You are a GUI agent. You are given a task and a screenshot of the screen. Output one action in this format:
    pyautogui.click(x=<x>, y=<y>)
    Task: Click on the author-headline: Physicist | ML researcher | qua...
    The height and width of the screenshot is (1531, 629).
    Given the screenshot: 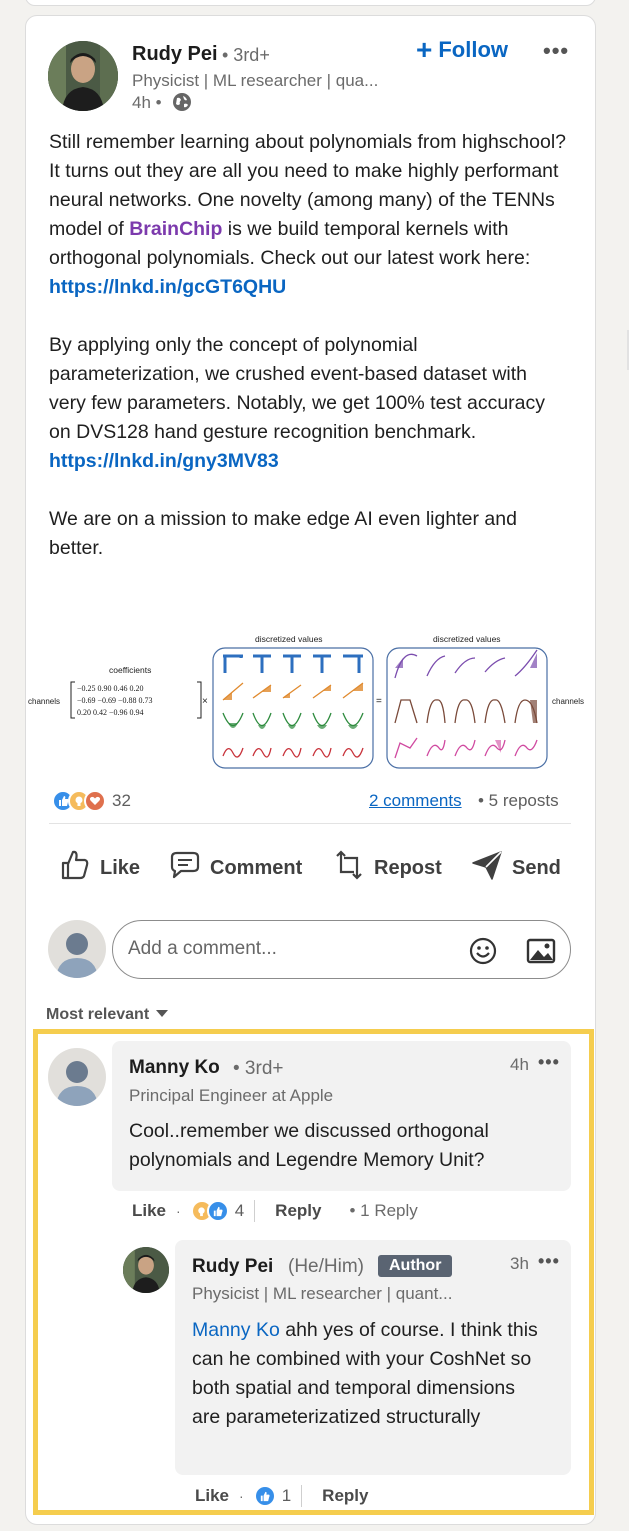 What is the action you would take?
    pyautogui.click(x=255, y=80)
    